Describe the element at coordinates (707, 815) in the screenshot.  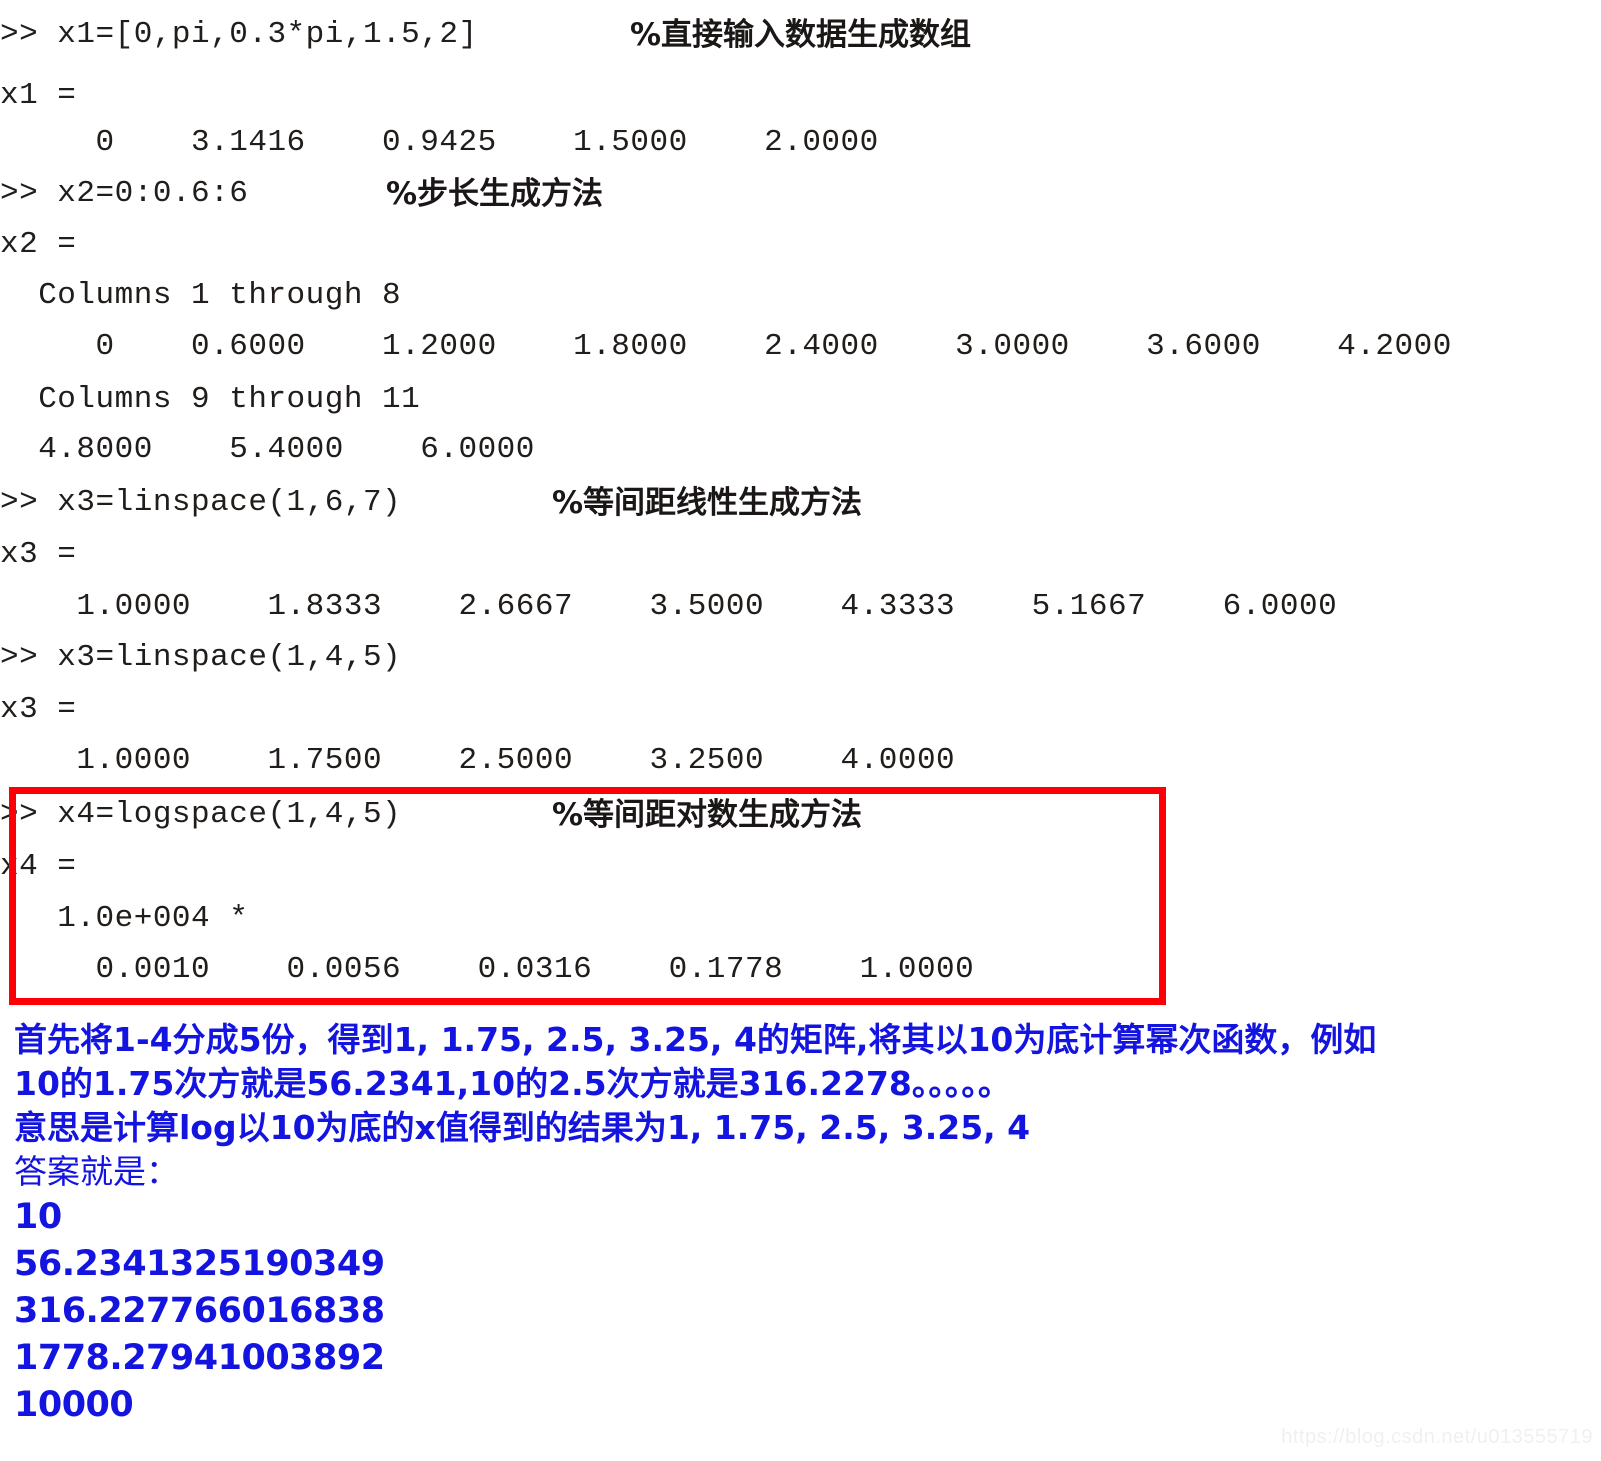
I see `console-line-comment: %等间距对数生成方法` at that location.